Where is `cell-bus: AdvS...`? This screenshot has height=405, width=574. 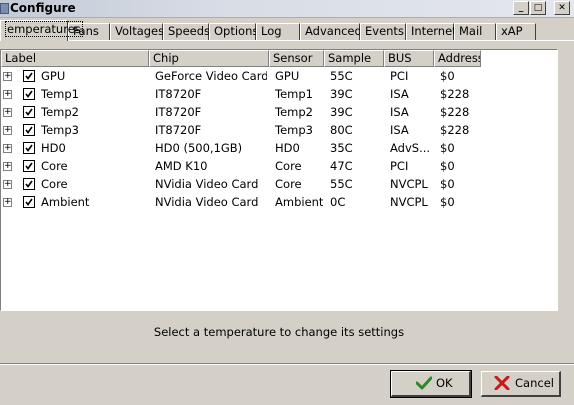 cell-bus: AdvS... is located at coordinates (410, 148).